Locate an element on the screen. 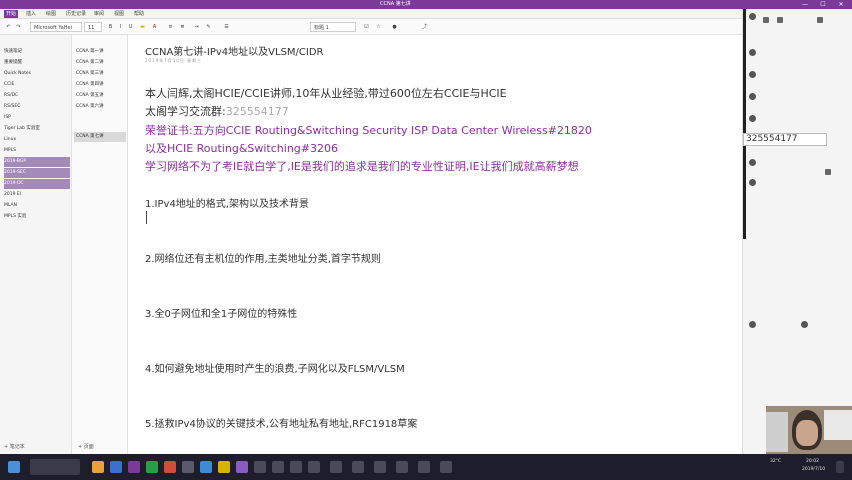  close-button: ✕ is located at coordinates (841, 4).